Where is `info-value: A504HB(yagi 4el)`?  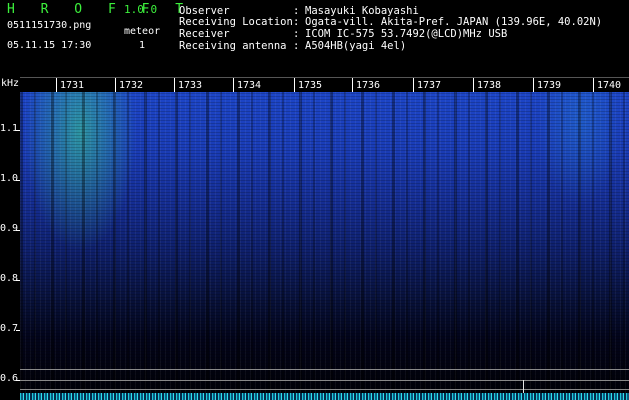
info-value: A504HB(yagi 4el) is located at coordinates (356, 46).